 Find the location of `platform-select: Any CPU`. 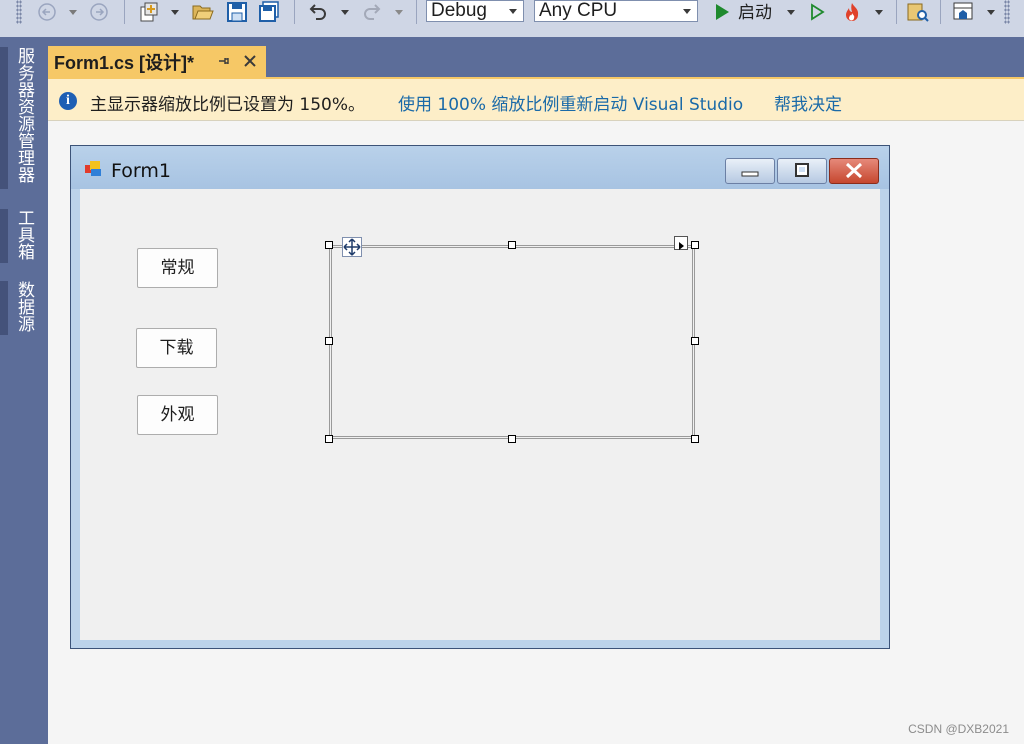

platform-select: Any CPU is located at coordinates (616, 11).